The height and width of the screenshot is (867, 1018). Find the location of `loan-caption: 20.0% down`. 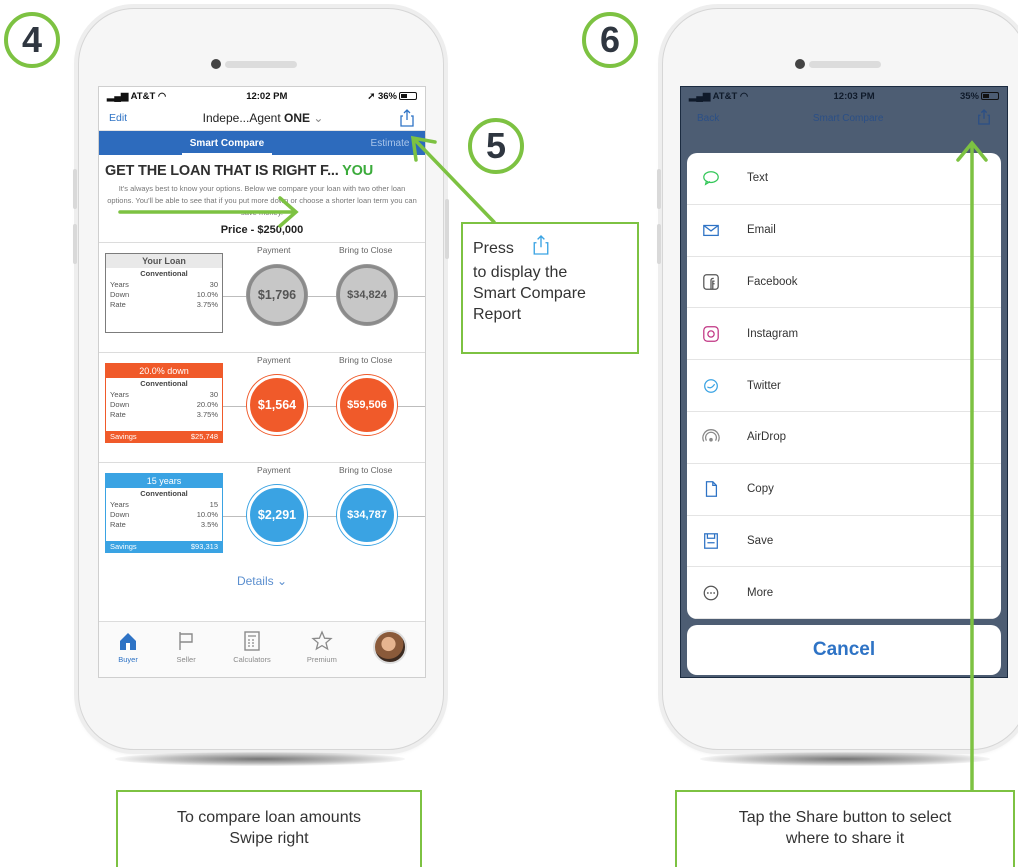

loan-caption: 20.0% down is located at coordinates (164, 371).